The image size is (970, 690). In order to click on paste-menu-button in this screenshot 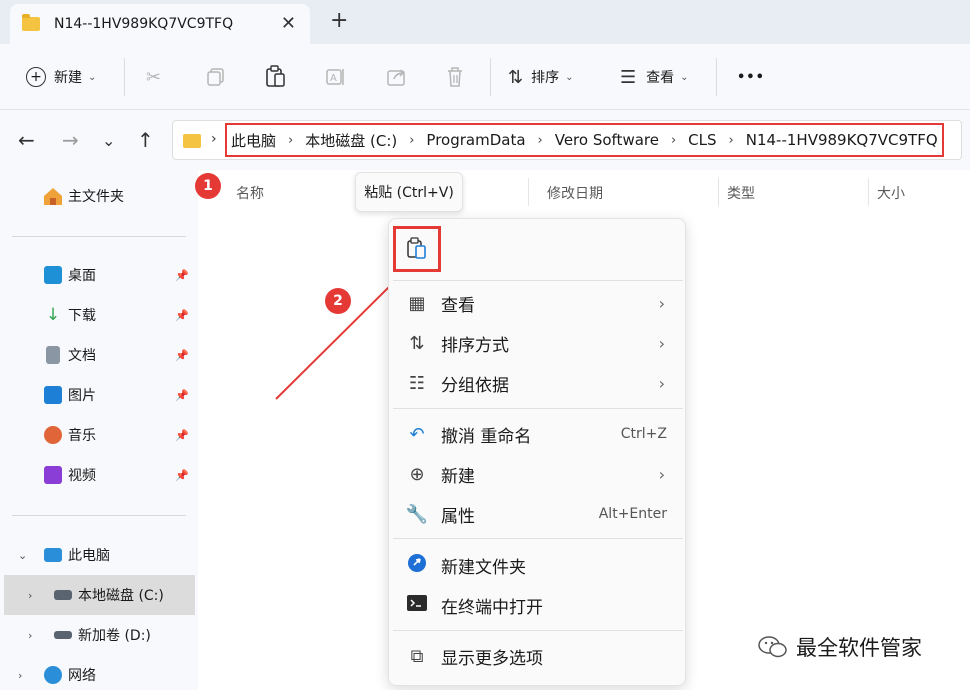, I will do `click(417, 249)`.